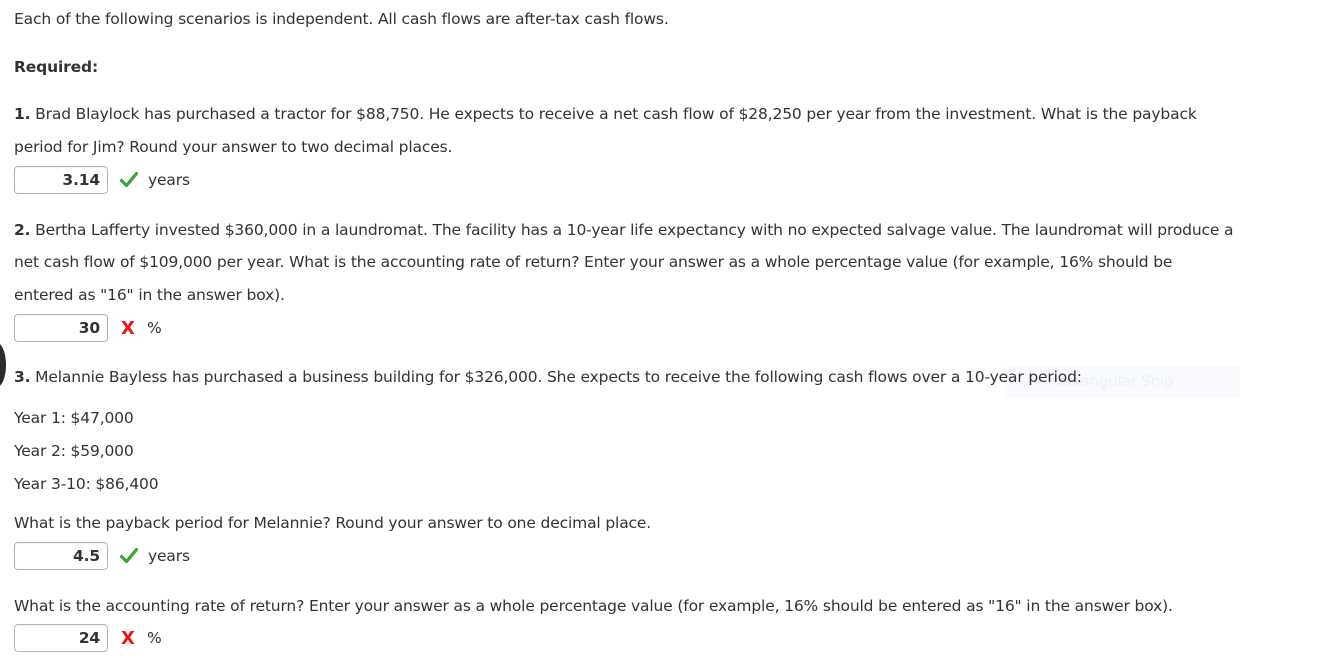 The width and height of the screenshot is (1337, 665). Describe the element at coordinates (22, 114) in the screenshot. I see `q1-number: 1.` at that location.